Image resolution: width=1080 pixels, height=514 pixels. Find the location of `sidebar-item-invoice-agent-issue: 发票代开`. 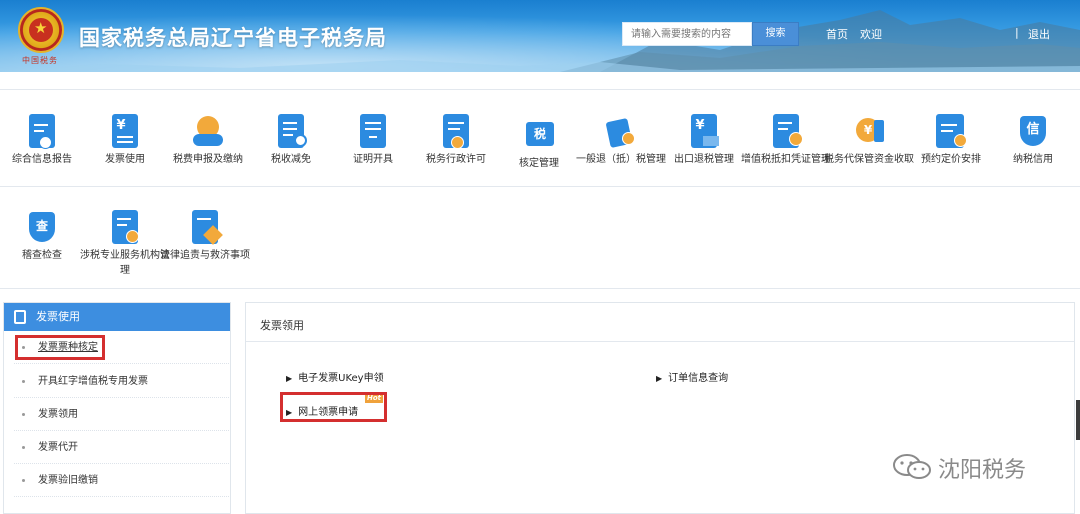

sidebar-item-invoice-agent-issue: 发票代开 is located at coordinates (121, 447).